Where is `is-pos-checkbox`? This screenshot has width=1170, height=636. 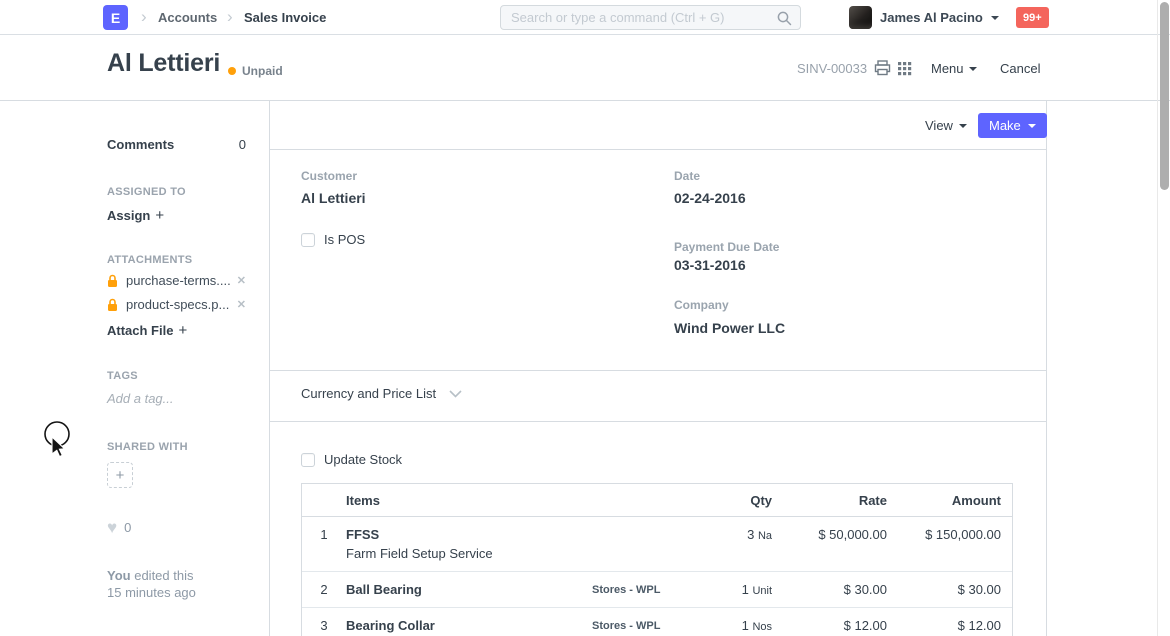
is-pos-checkbox is located at coordinates (308, 239).